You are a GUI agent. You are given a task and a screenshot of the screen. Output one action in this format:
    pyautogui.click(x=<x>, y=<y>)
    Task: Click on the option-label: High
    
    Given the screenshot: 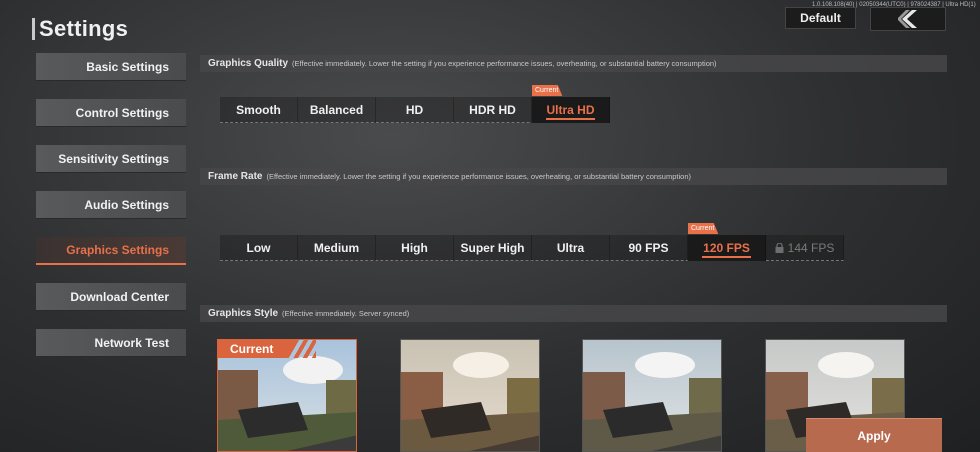 What is the action you would take?
    pyautogui.click(x=414, y=248)
    